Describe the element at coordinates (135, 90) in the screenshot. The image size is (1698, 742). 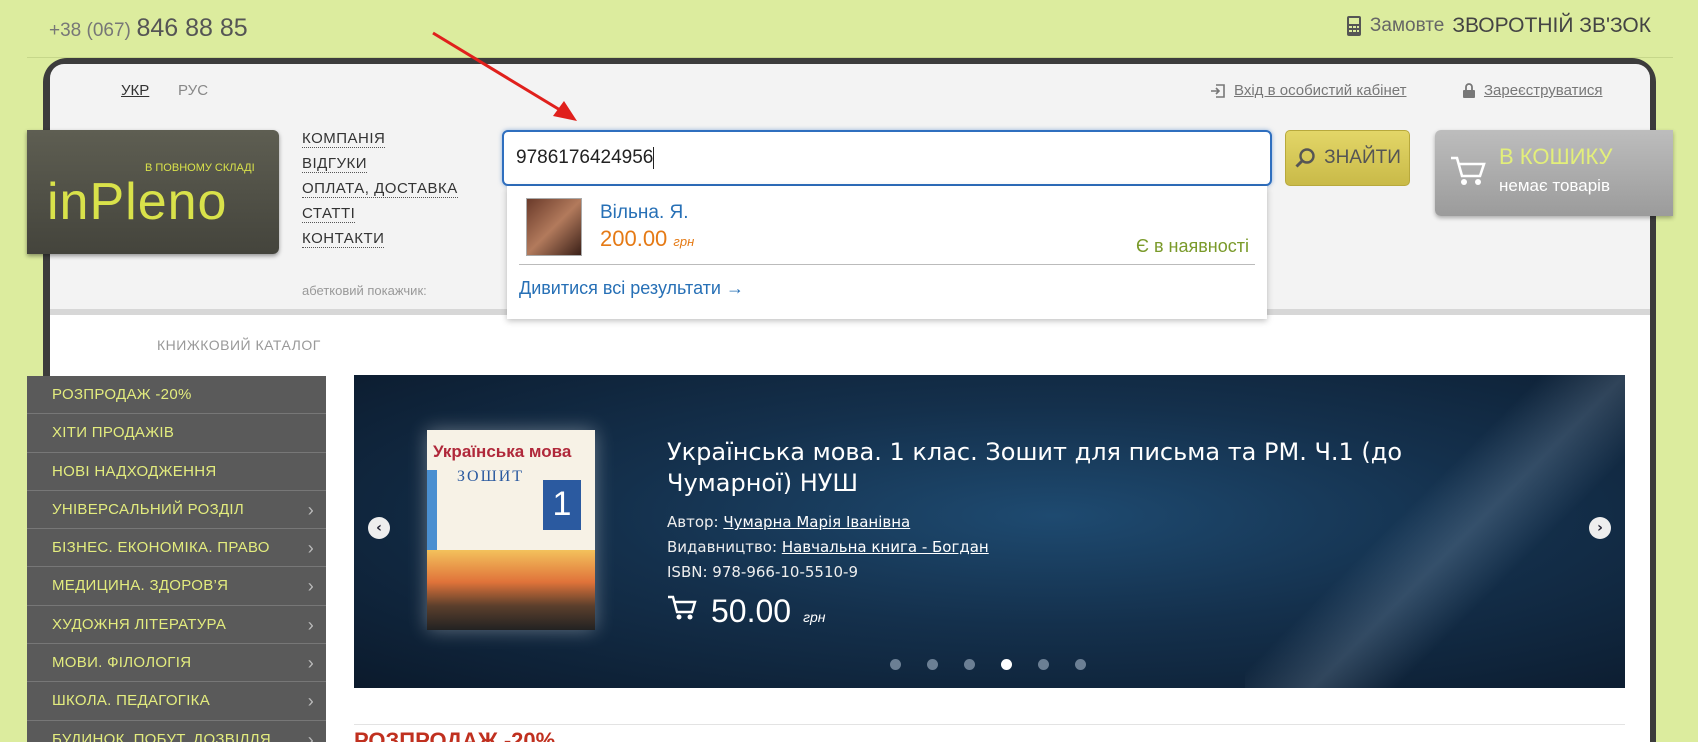
I see `lang-ukr: УКР` at that location.